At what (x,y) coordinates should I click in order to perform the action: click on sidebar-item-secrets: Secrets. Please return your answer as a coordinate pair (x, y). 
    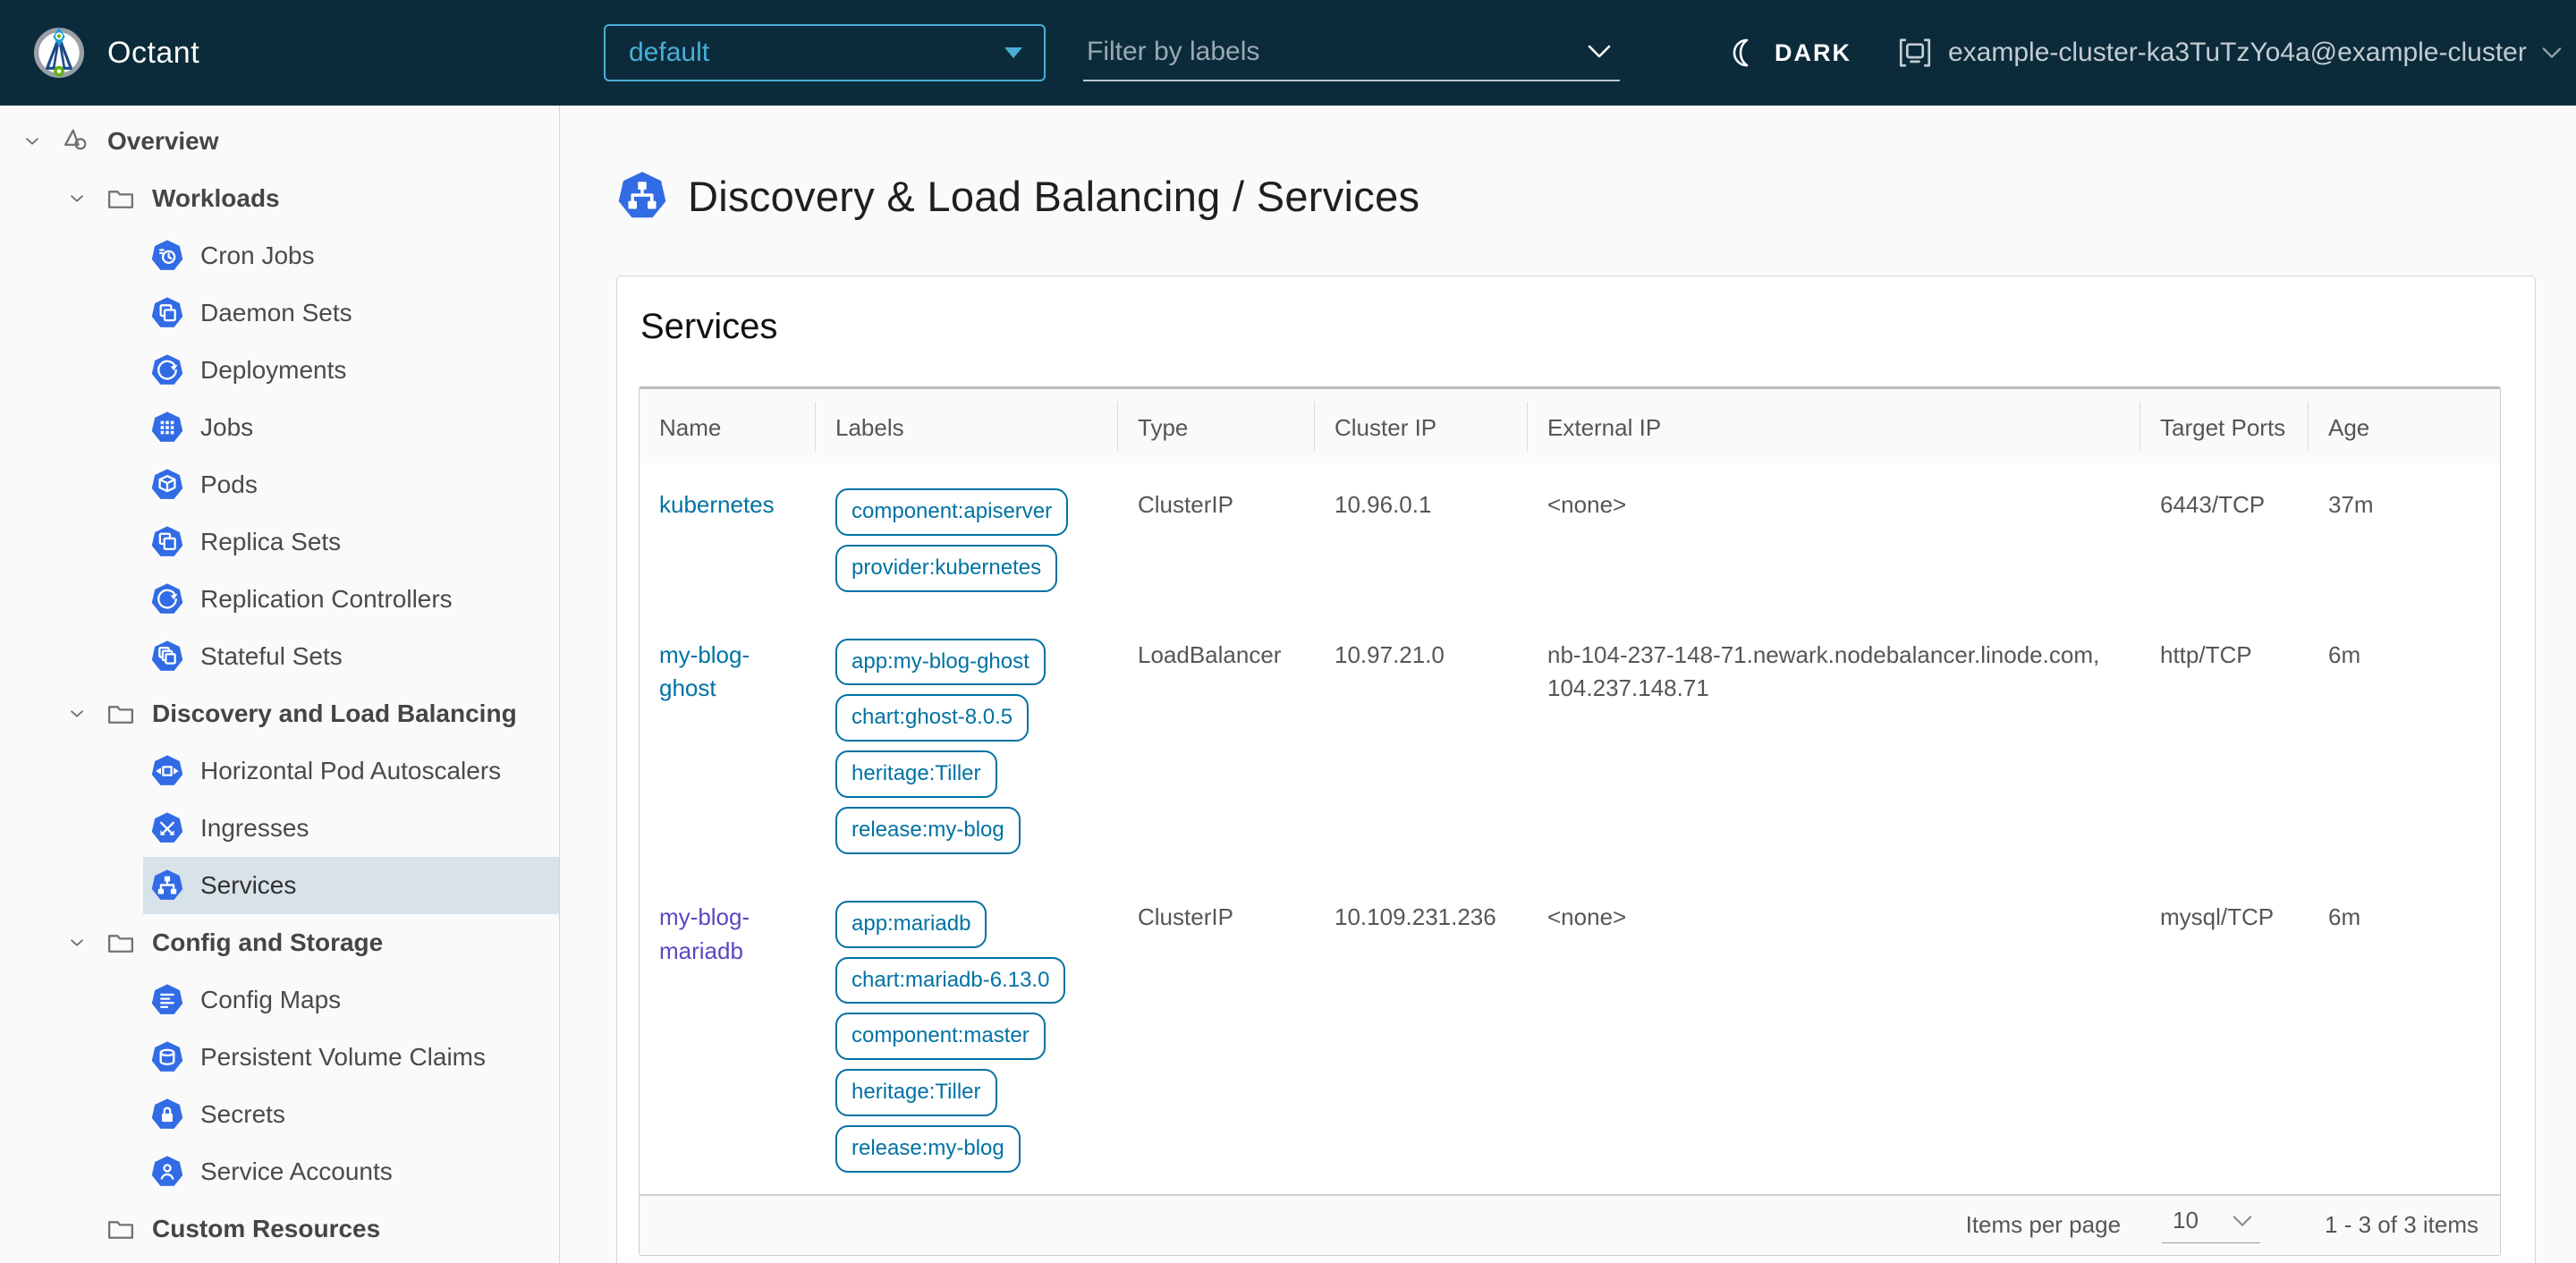
    Looking at the image, I should click on (351, 1114).